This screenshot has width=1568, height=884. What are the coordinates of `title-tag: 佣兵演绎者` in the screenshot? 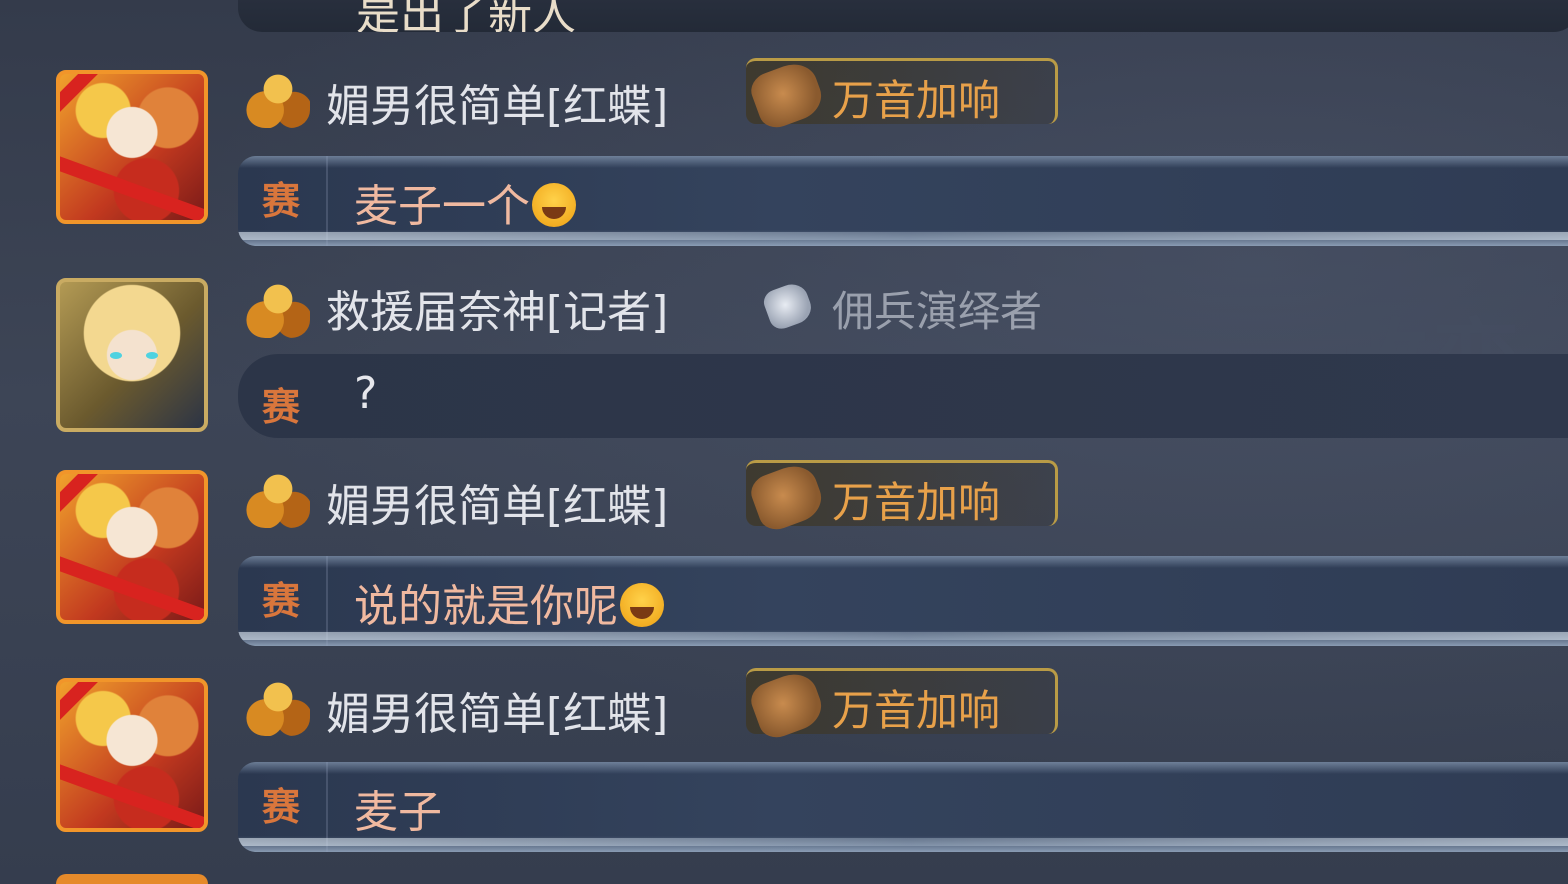 It's located at (902, 305).